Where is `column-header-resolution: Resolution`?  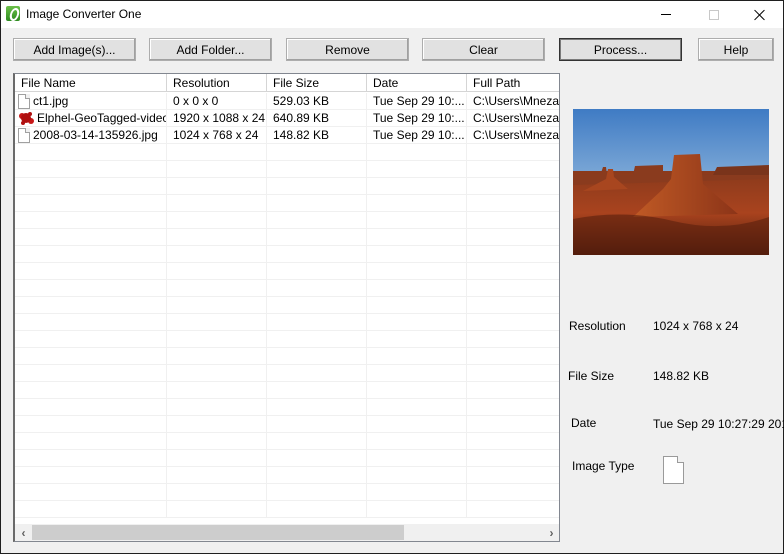 column-header-resolution: Resolution is located at coordinates (217, 83).